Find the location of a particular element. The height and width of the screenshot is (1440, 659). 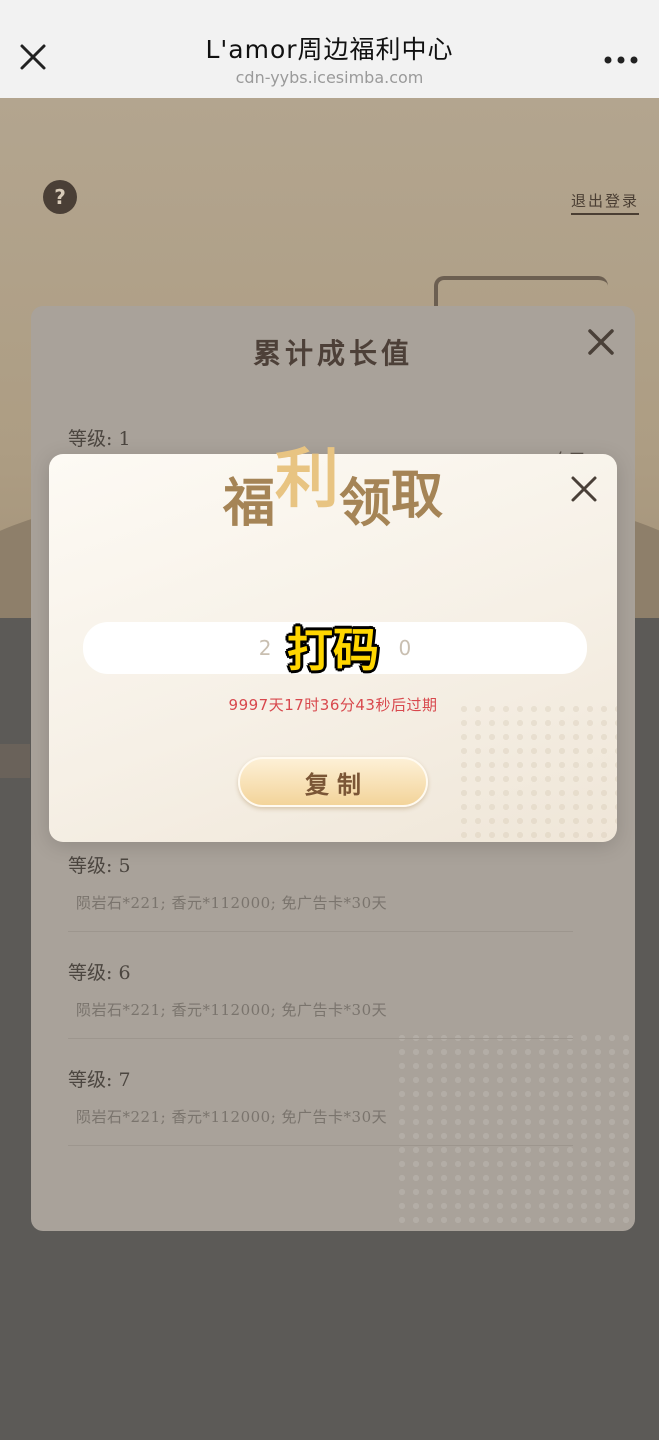

modal-pattern is located at coordinates (537, 772).